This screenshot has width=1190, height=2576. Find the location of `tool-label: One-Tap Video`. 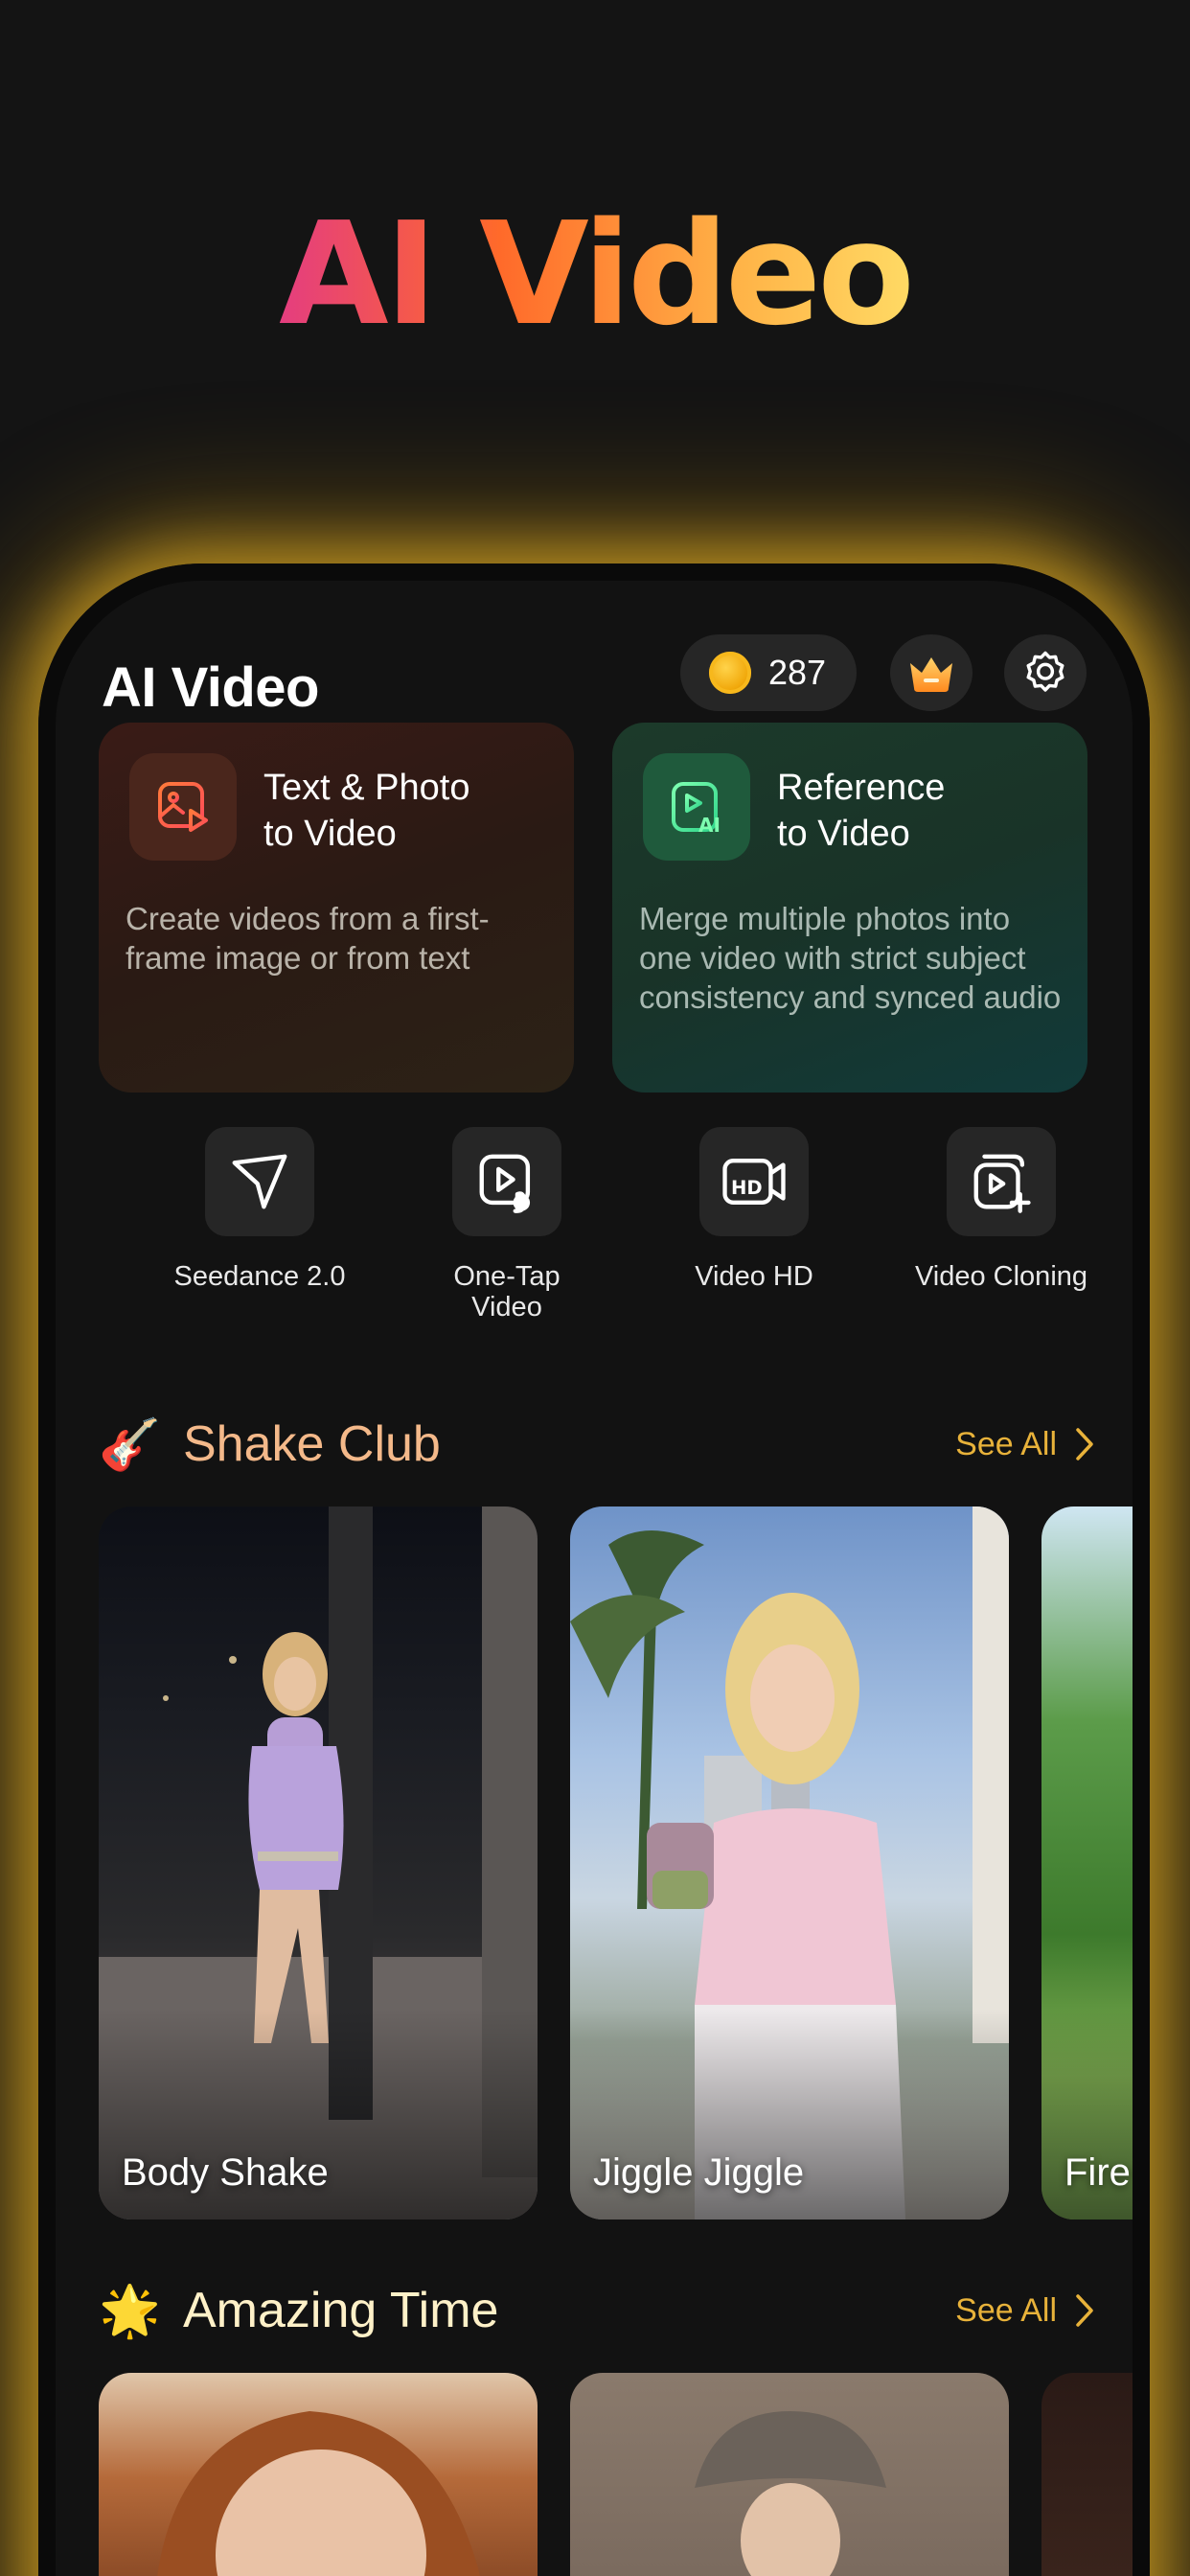

tool-label: One-Tap Video is located at coordinates (507, 1291).